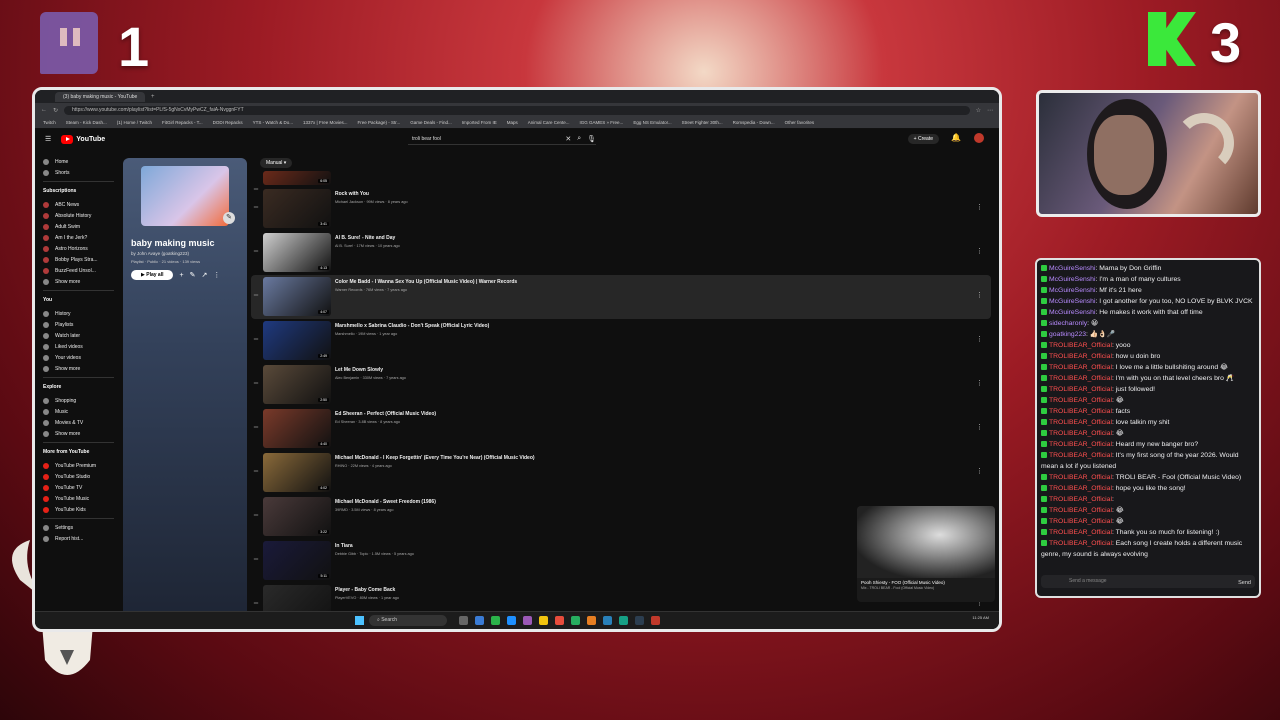 This screenshot has height=720, width=1280. What do you see at coordinates (81, 193) in the screenshot?
I see `sidebar-subscriptions-header: Subscriptions` at bounding box center [81, 193].